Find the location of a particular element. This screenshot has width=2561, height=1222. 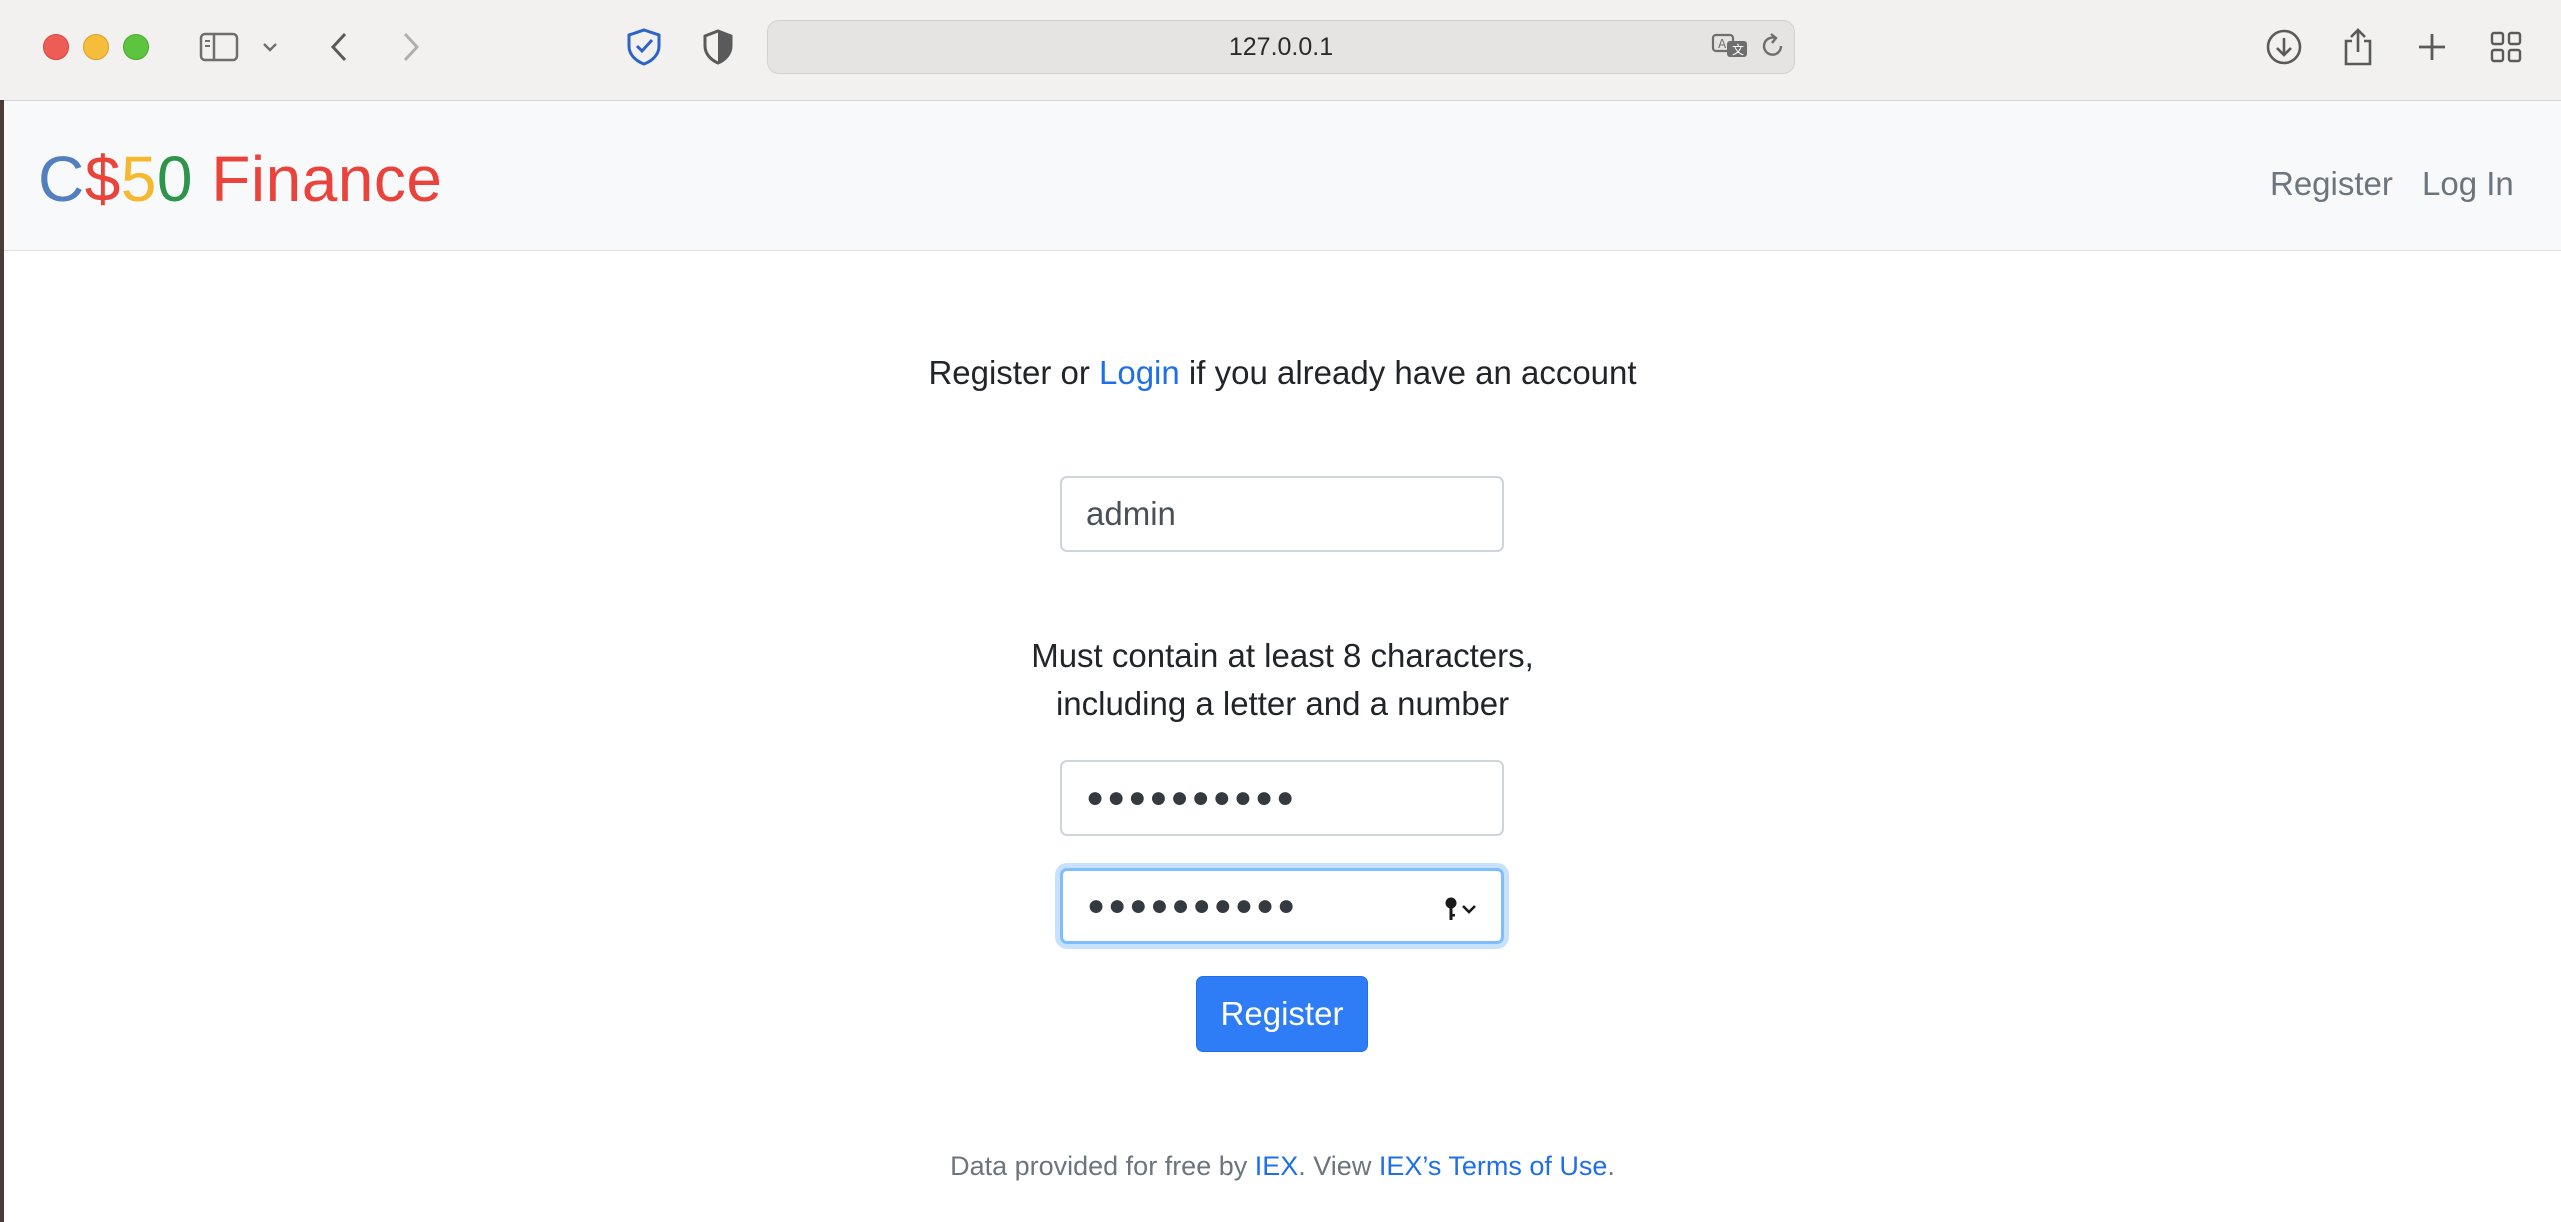

footer-text-before: Data provided for free by is located at coordinates (1102, 1166).